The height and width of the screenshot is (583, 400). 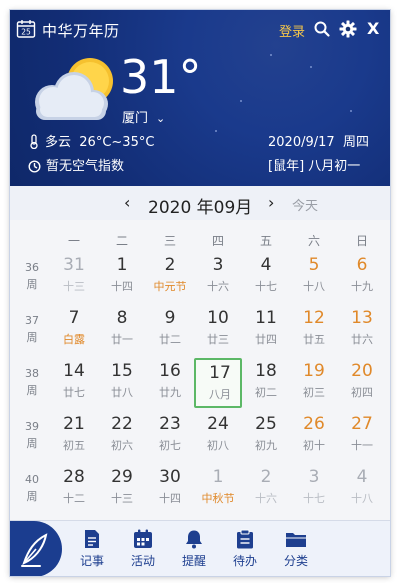 I want to click on toolbar-label: 提醒, so click(x=193, y=561).